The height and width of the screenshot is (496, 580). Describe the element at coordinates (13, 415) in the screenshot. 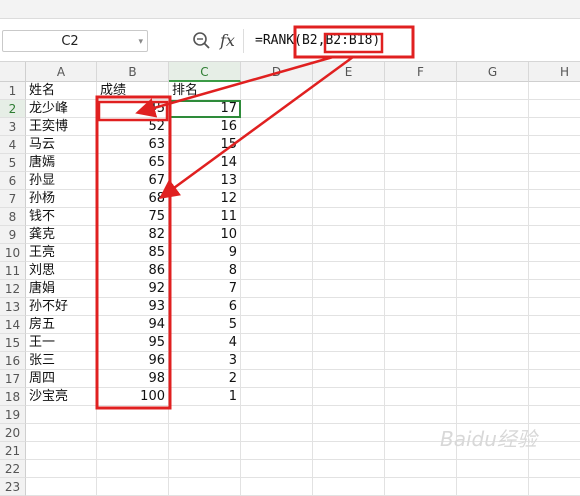

I see `row-header: 19` at that location.